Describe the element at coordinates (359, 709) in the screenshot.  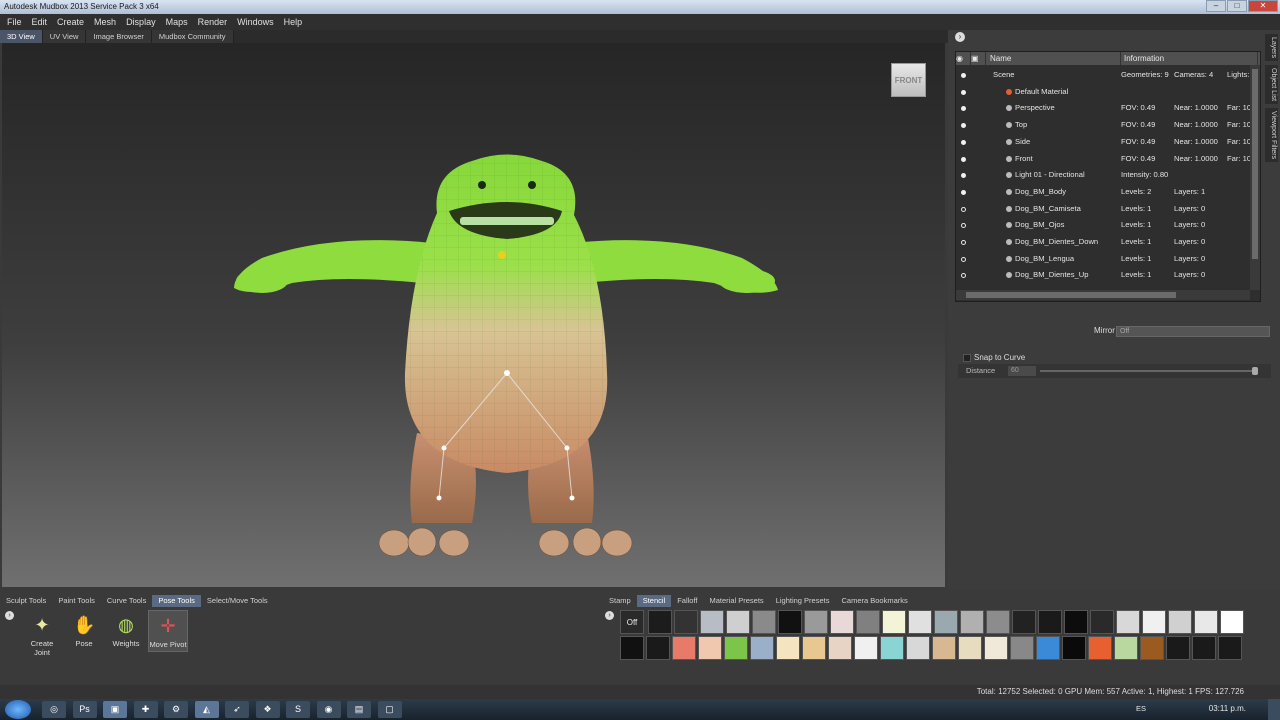
I see `explorer-icon: ▤` at that location.